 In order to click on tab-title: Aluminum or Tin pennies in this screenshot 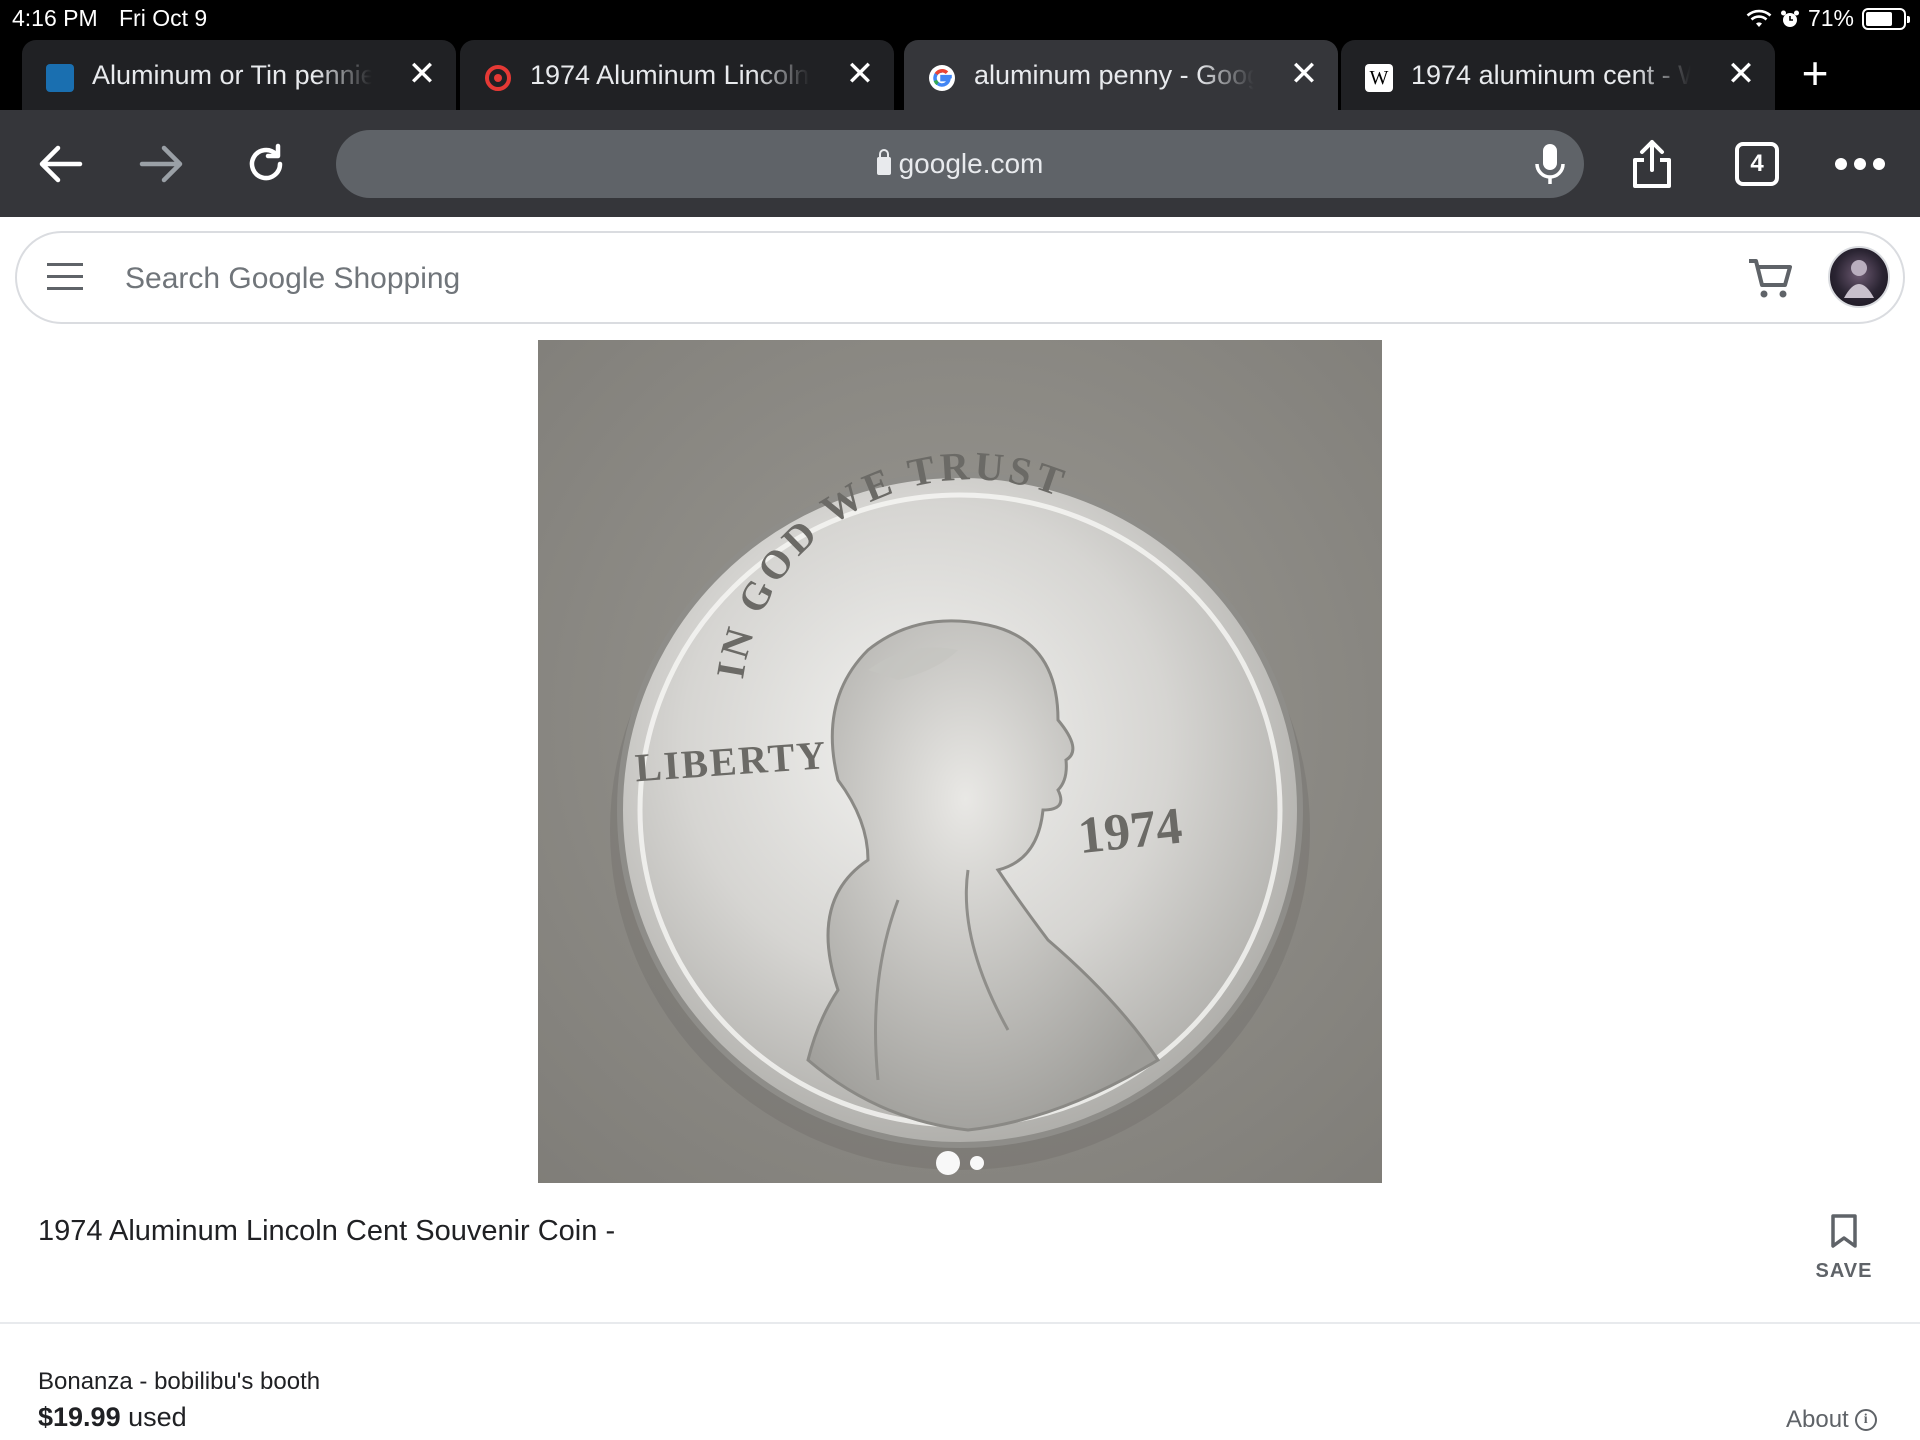, I will do `click(232, 75)`.